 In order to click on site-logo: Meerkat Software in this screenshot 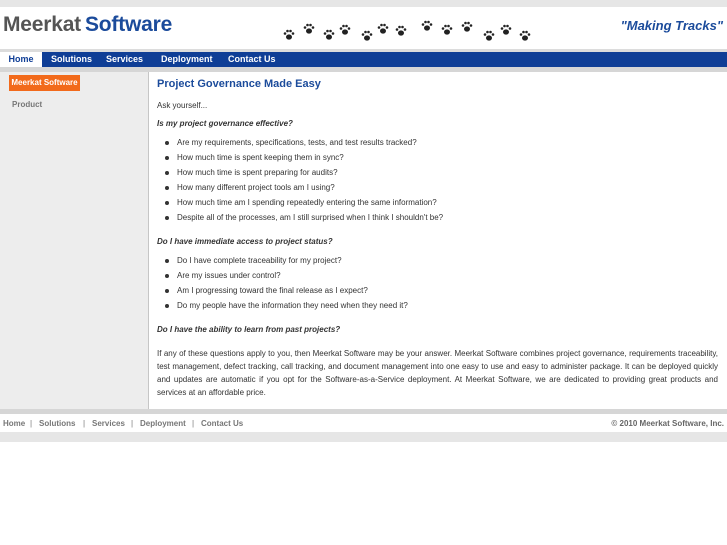, I will do `click(87, 25)`.